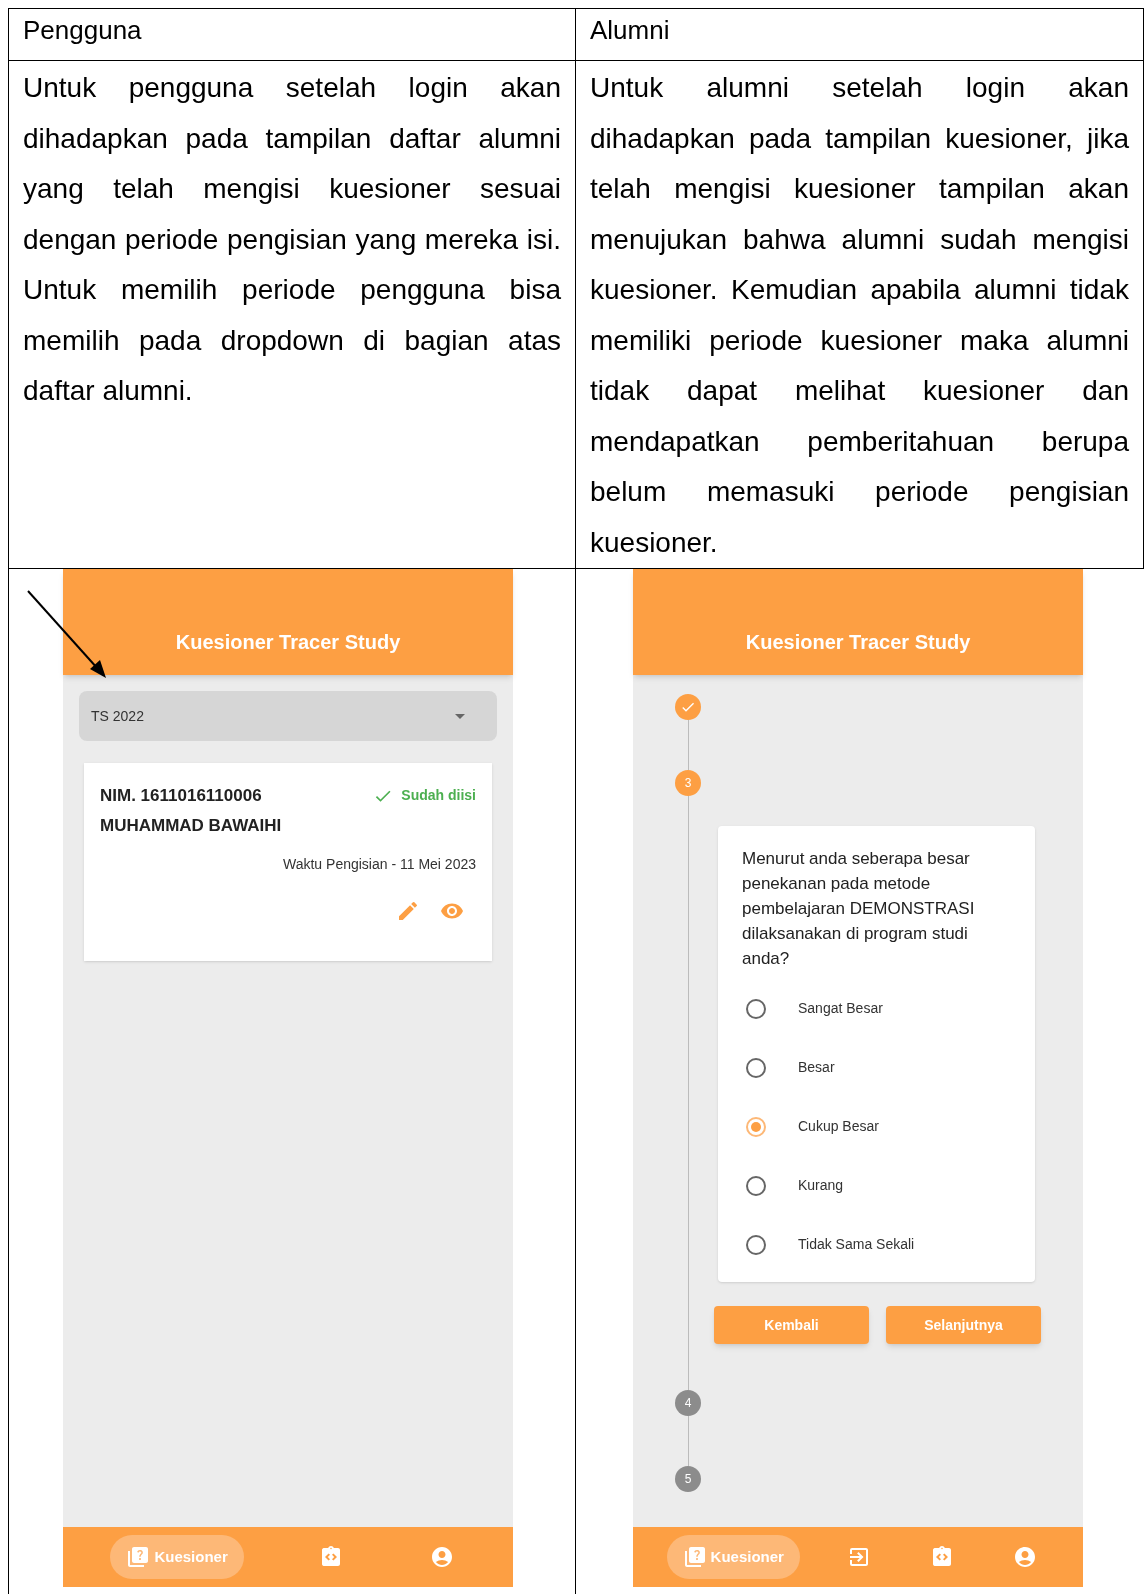 This screenshot has height=1594, width=1144. I want to click on radio-option: Kurang, so click(876, 1185).